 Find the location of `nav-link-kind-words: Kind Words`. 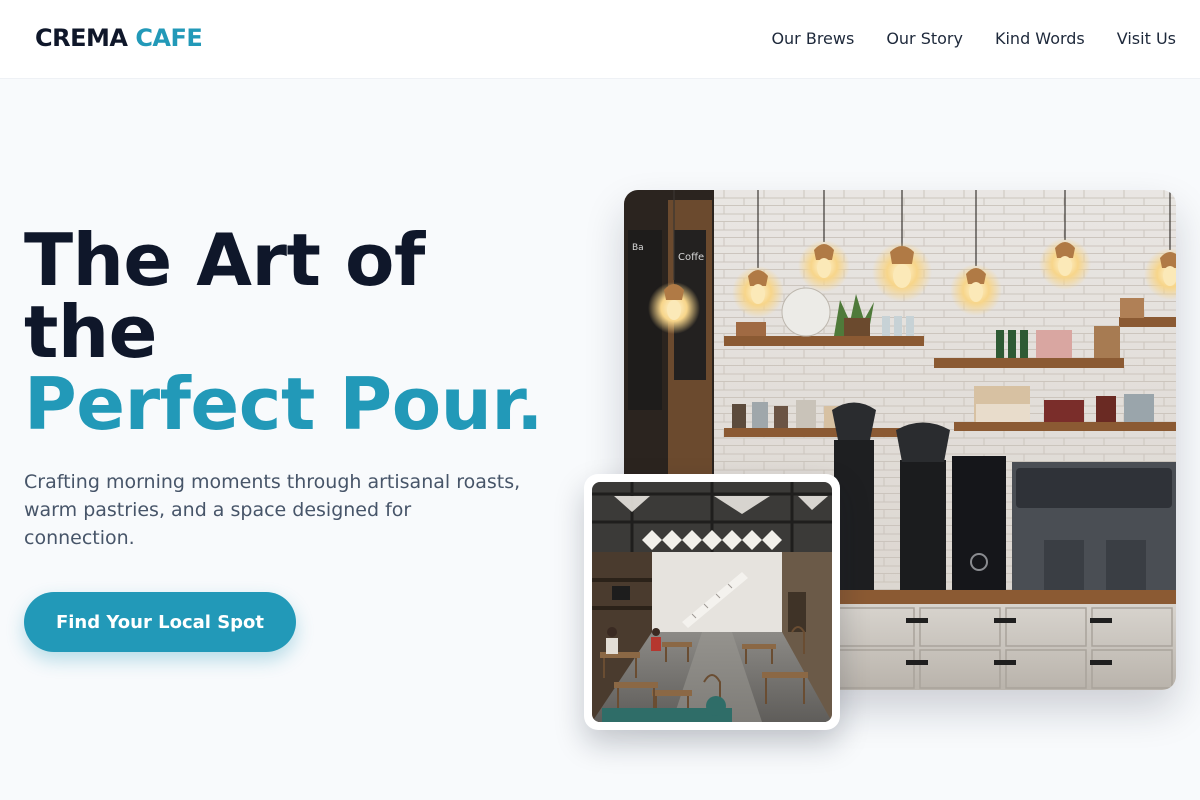

nav-link-kind-words: Kind Words is located at coordinates (1040, 38).